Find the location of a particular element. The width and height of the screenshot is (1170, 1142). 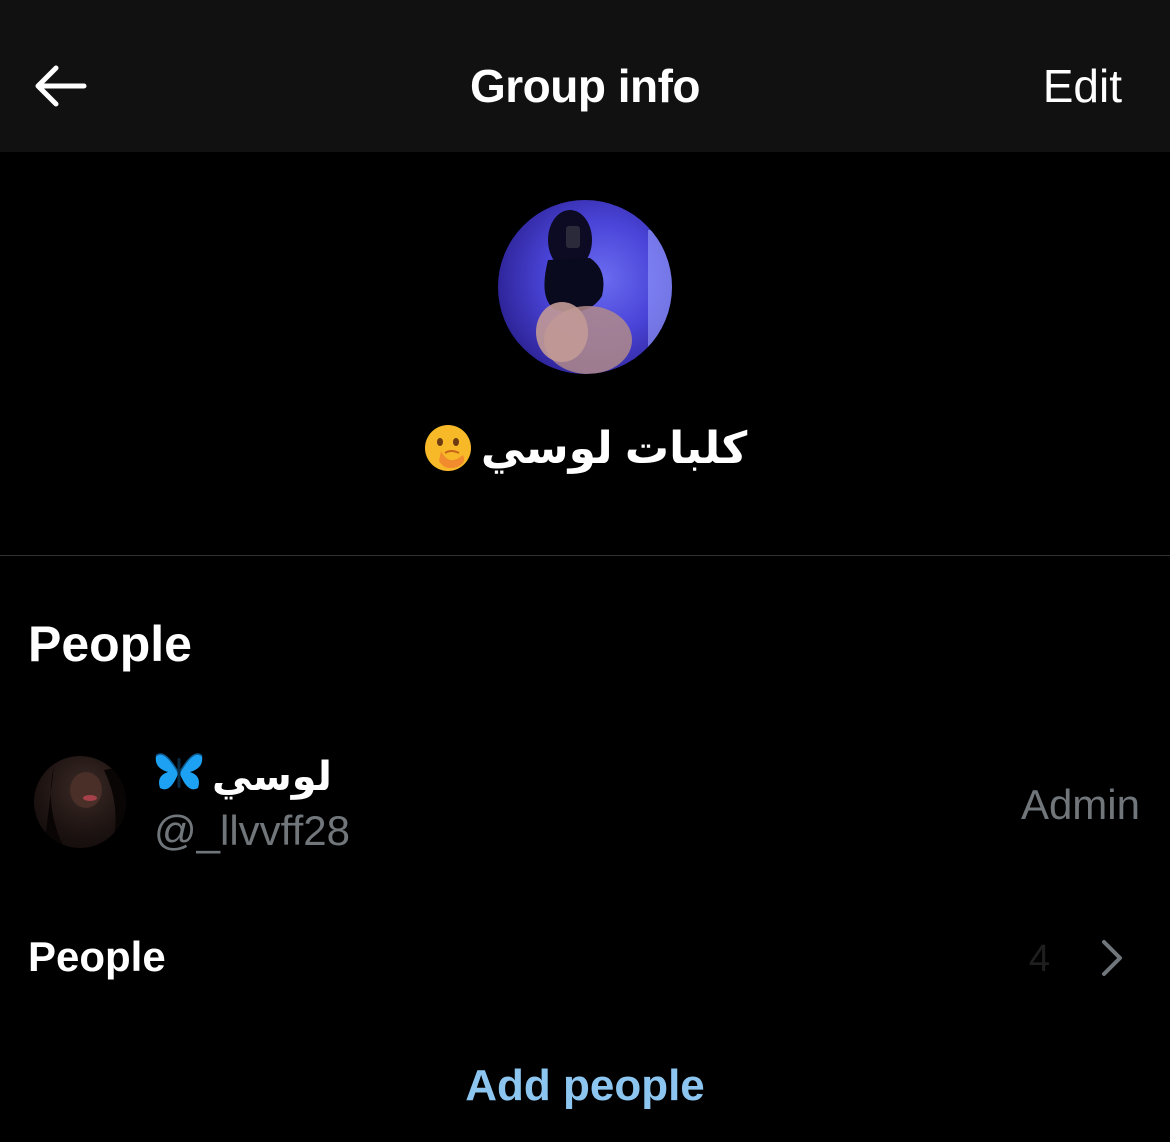

chevron-right-icon is located at coordinates (1112, 958).